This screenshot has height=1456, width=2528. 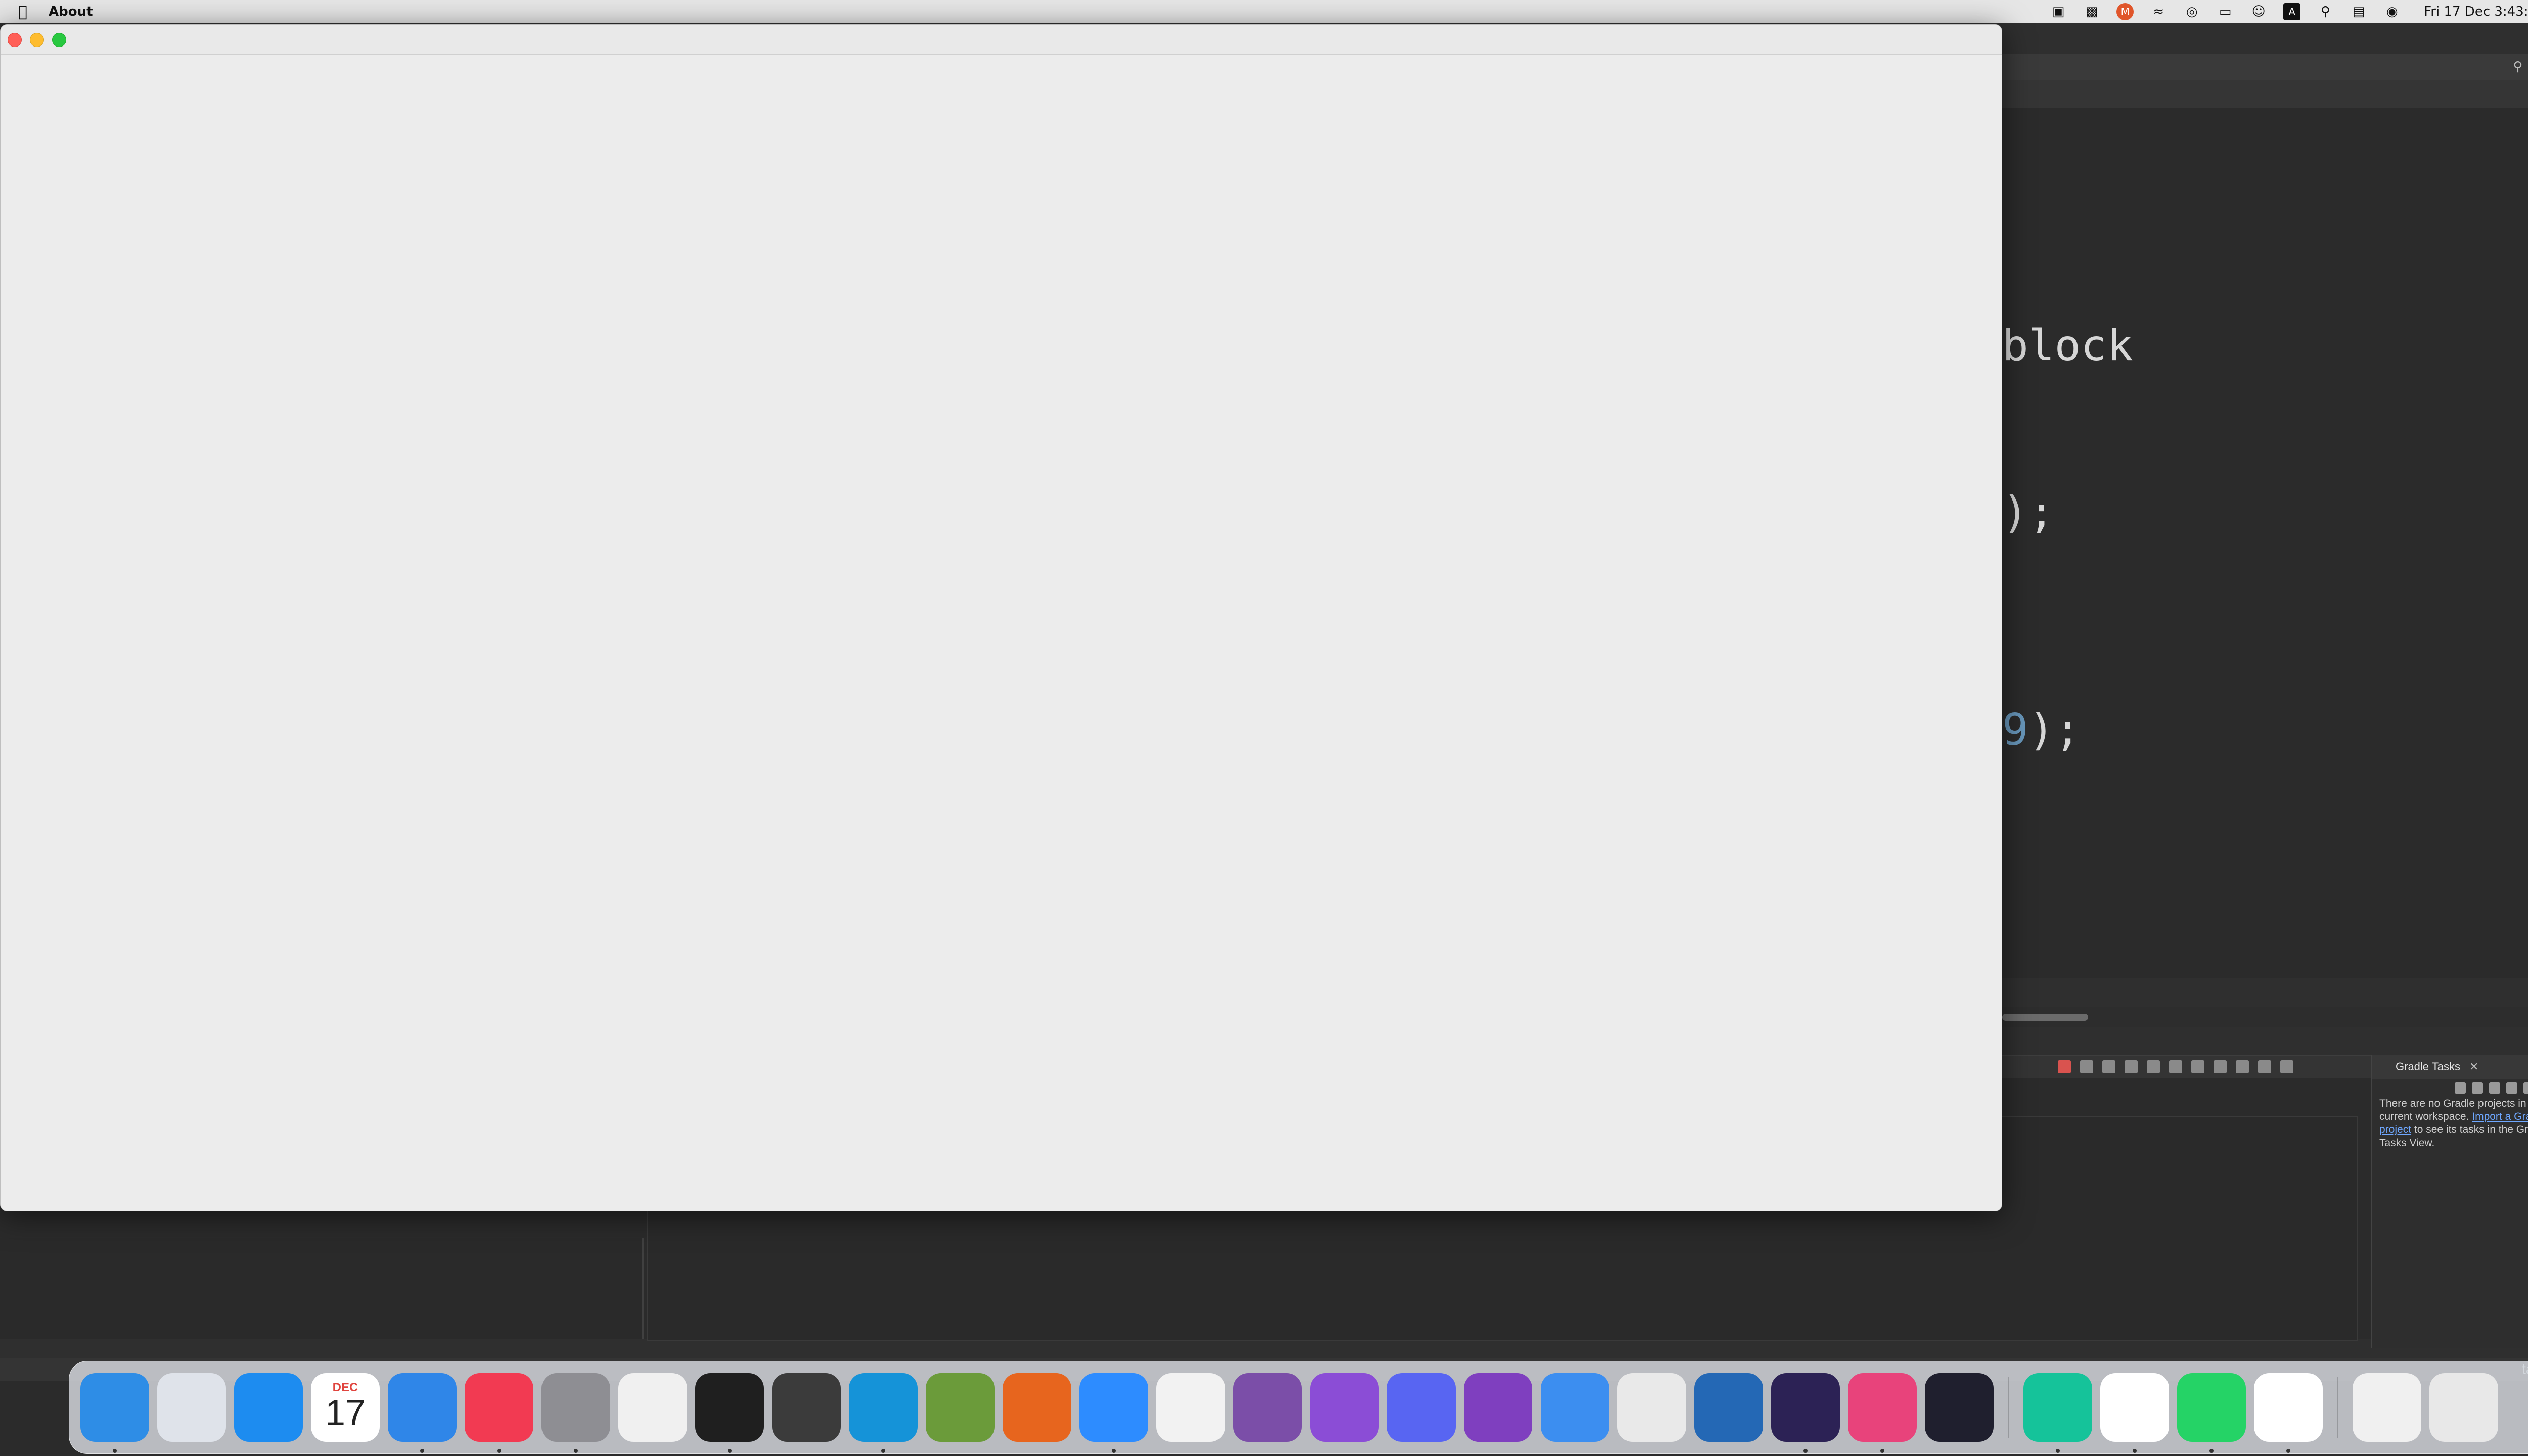 I want to click on dock-calendar-icon: DEC 17, so click(x=346, y=1407).